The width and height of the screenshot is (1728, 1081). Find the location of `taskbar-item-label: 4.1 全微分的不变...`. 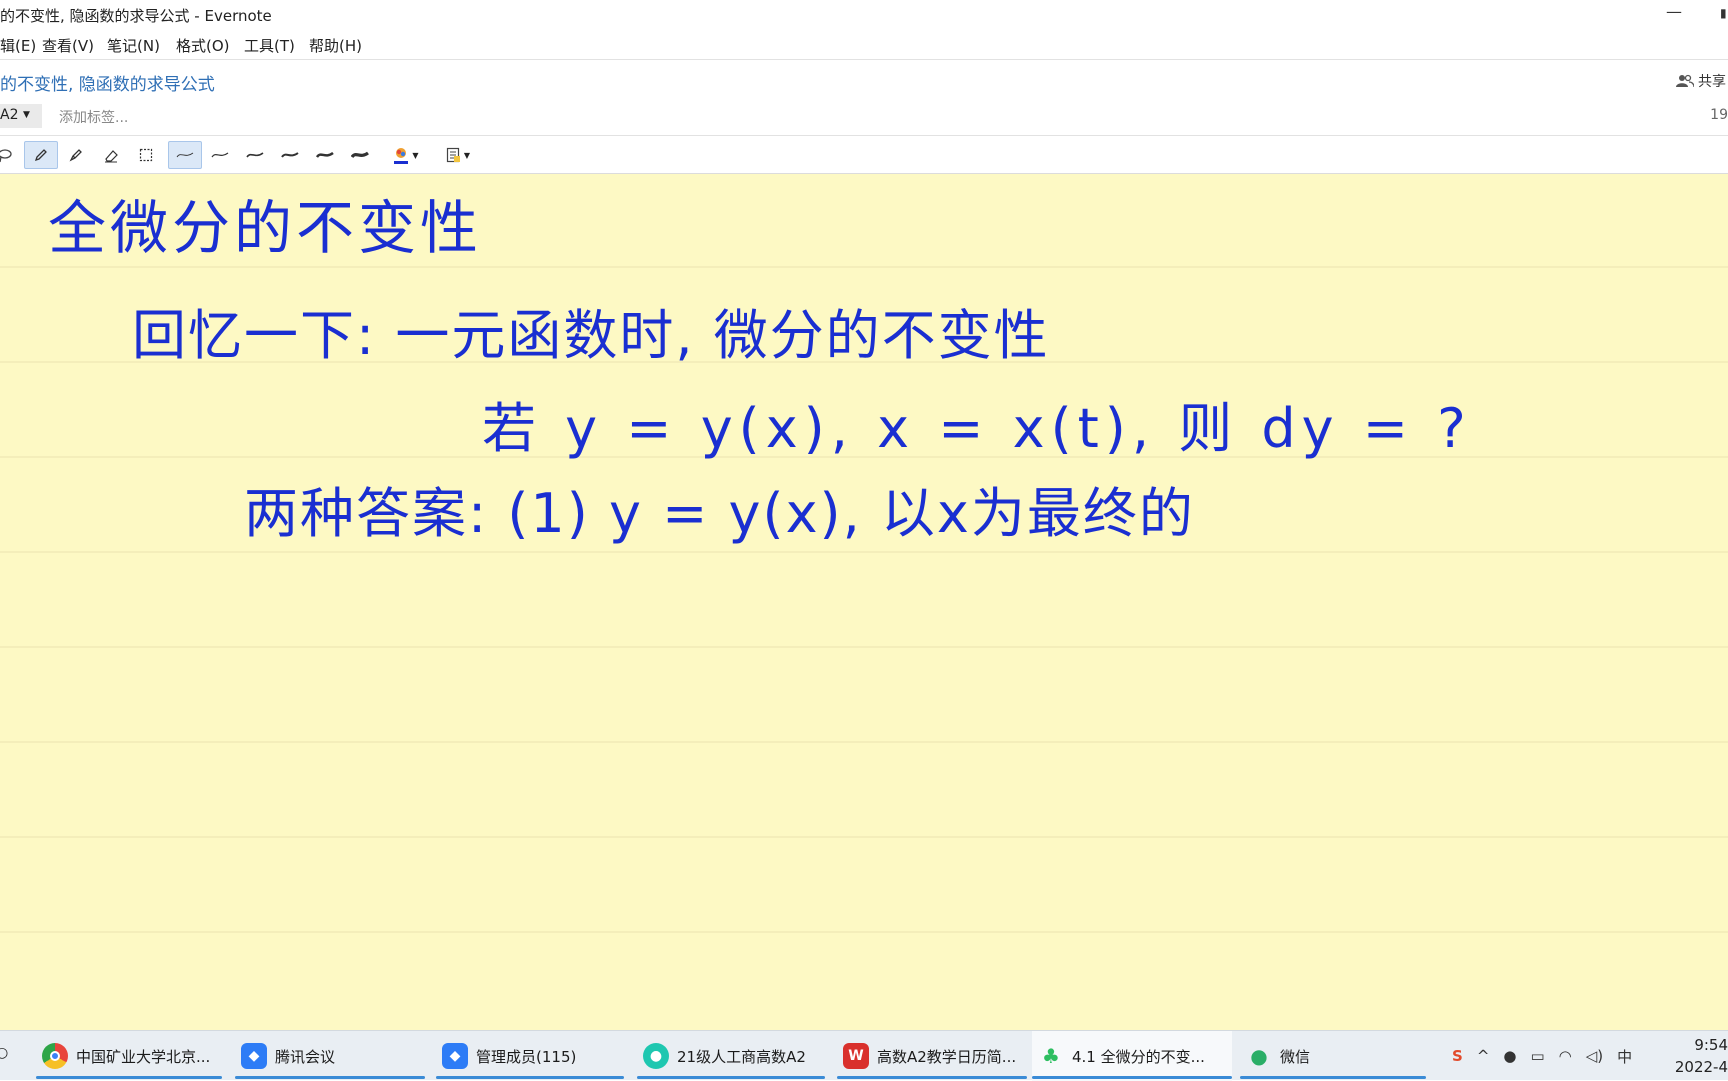

taskbar-item-label: 4.1 全微分的不变... is located at coordinates (1138, 1056).